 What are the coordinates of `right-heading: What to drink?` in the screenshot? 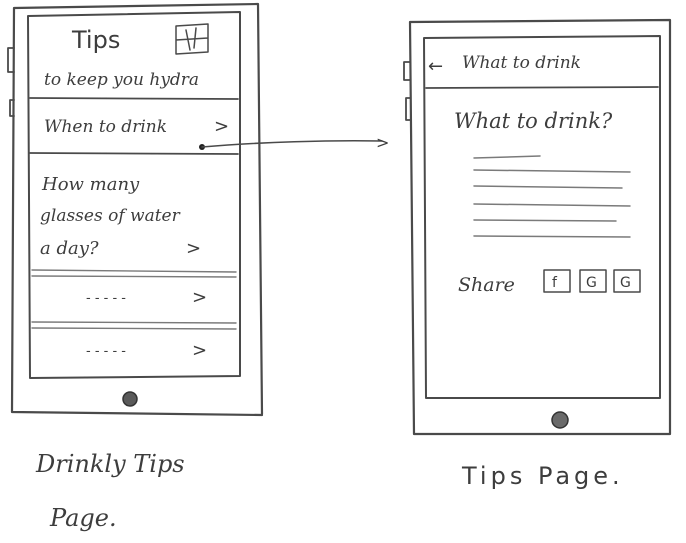 It's located at (533, 121).